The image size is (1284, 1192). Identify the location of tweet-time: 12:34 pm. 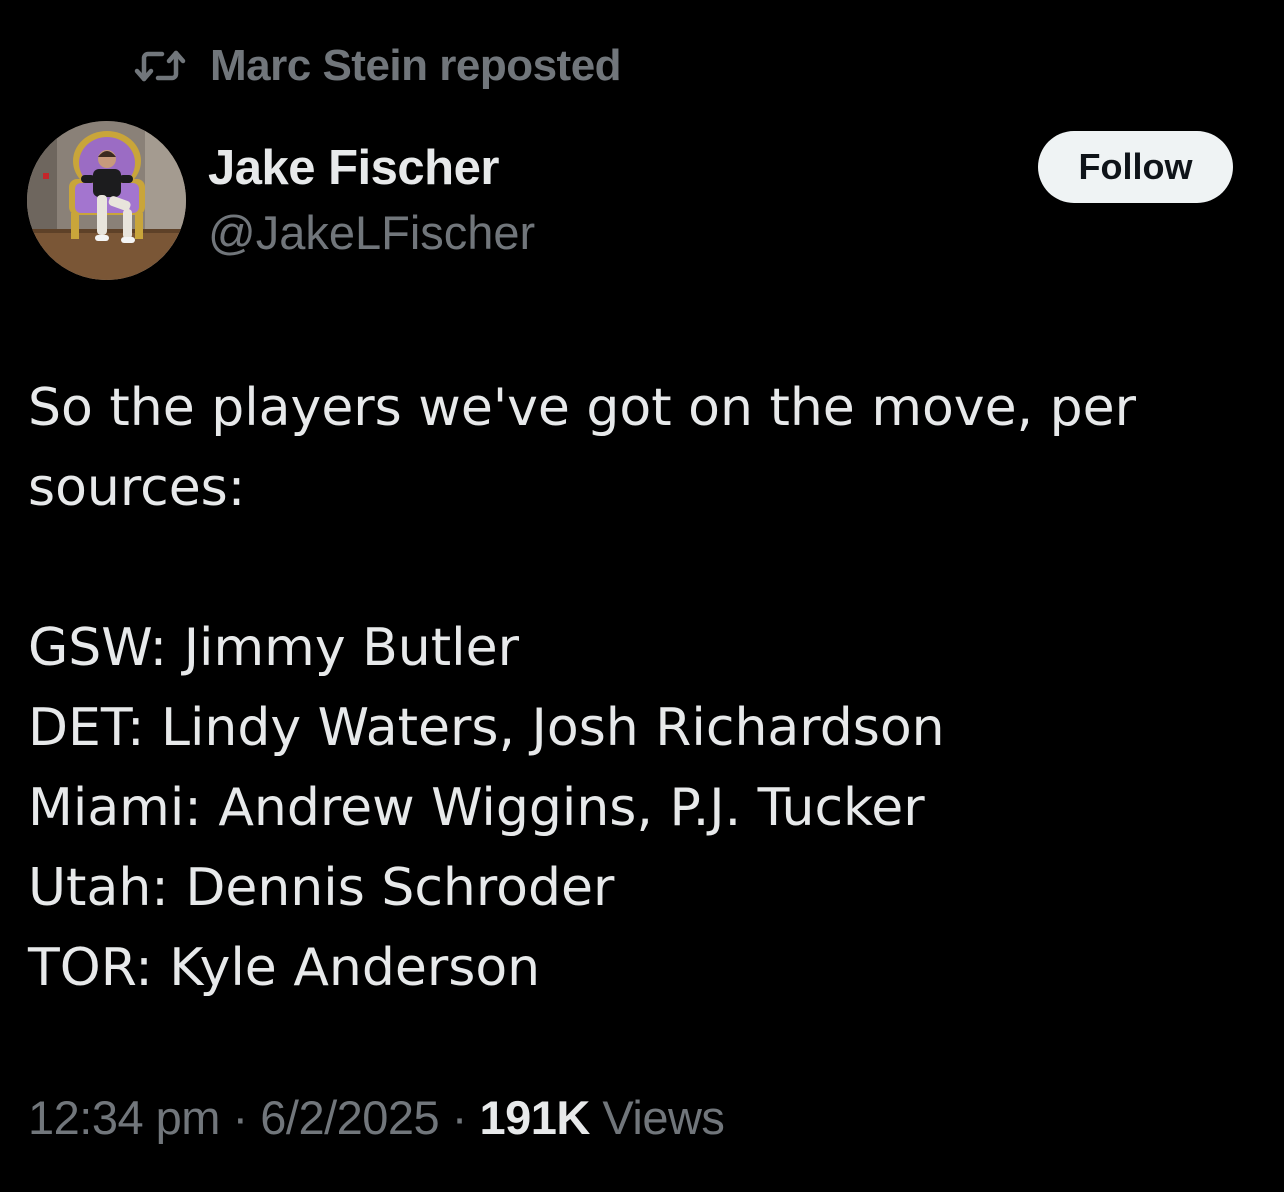
(124, 1117).